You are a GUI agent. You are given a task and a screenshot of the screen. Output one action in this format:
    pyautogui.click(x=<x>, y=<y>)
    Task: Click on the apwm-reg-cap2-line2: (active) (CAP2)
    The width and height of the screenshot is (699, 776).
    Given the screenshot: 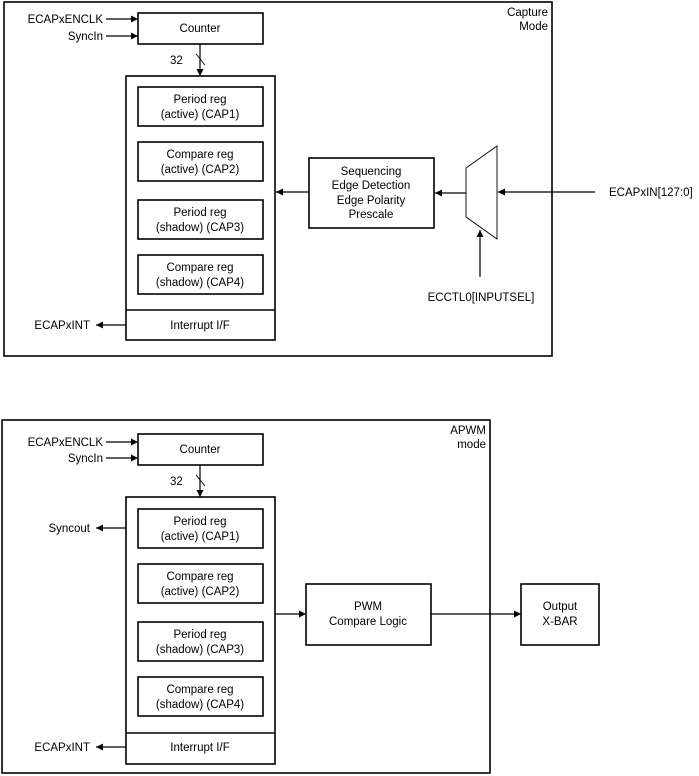 What is the action you would take?
    pyautogui.click(x=200, y=592)
    